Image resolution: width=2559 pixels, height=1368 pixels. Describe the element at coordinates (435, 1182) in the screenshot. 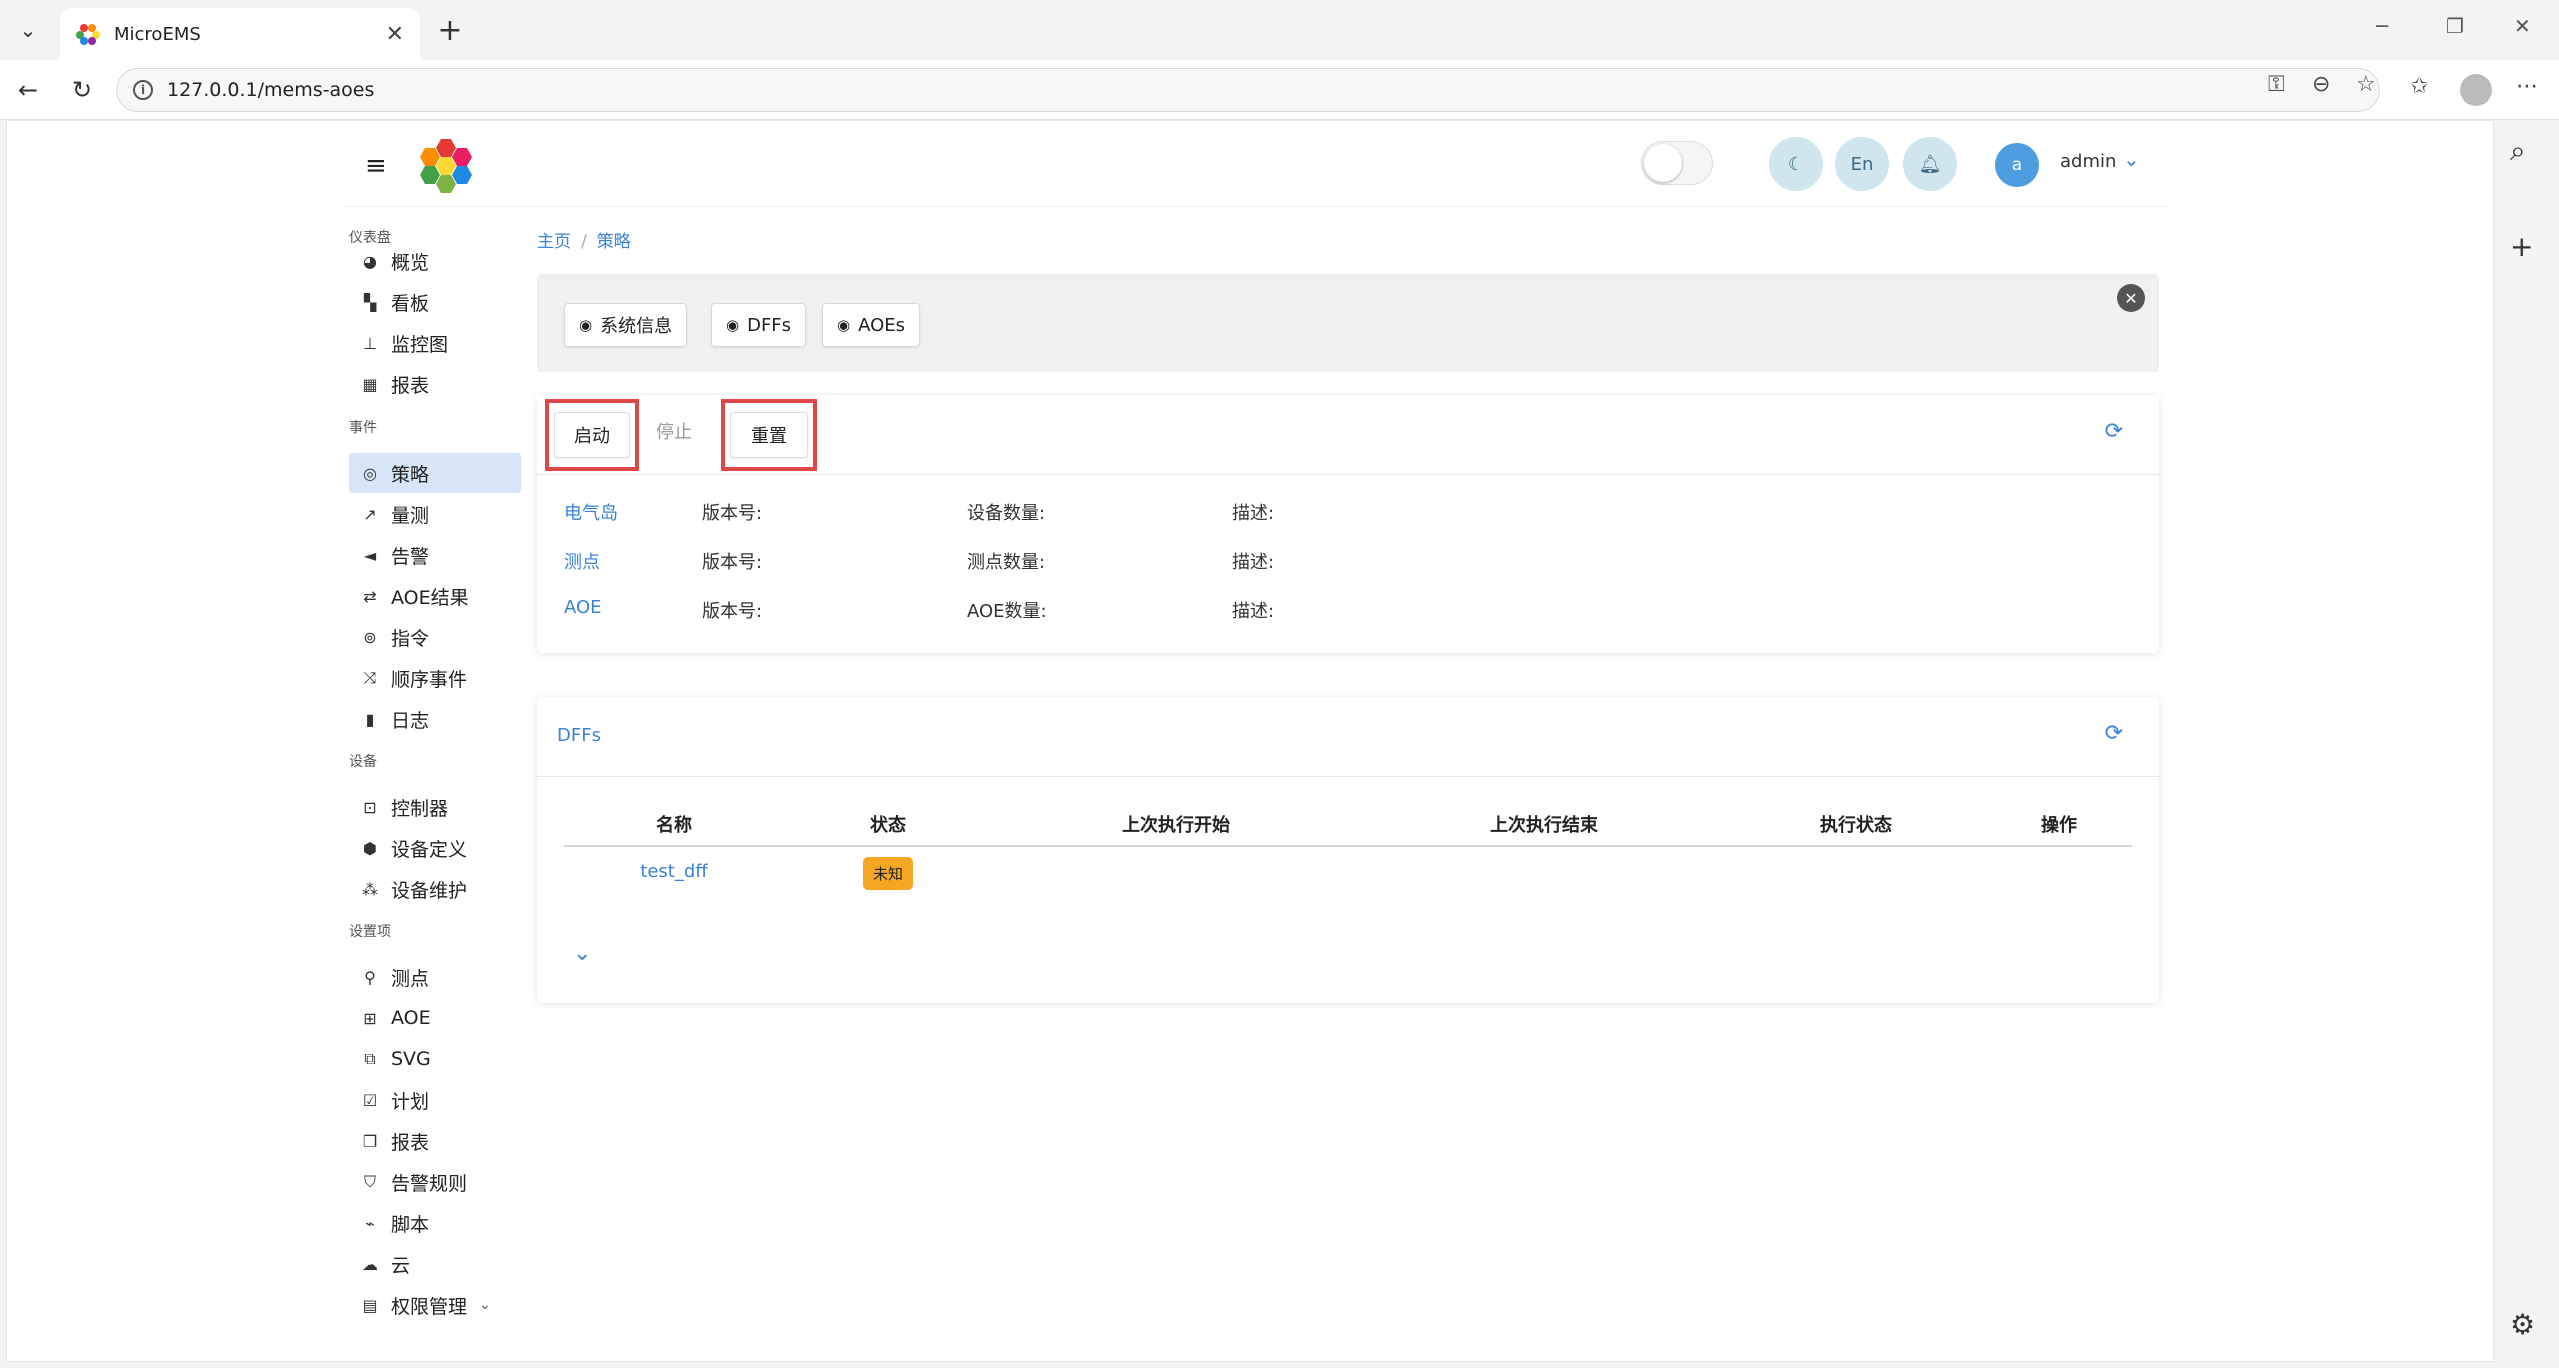

I see `sidebar-item-alarm-rules: ⛉ 告警规则` at that location.